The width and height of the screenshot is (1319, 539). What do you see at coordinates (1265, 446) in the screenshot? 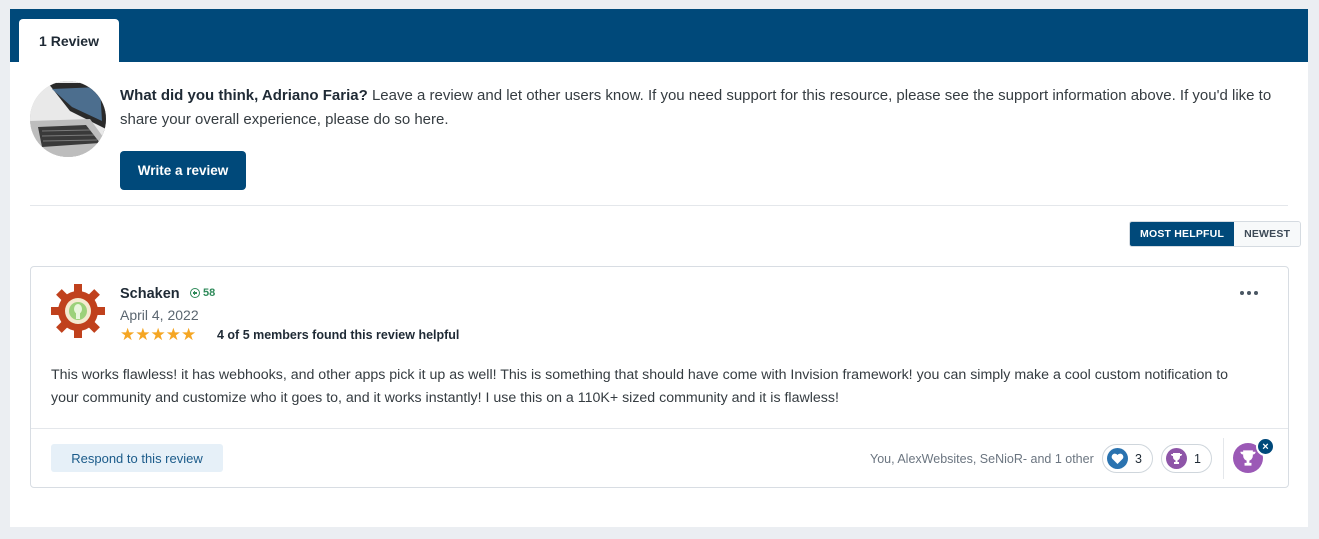
I see `close-icon: ×` at bounding box center [1265, 446].